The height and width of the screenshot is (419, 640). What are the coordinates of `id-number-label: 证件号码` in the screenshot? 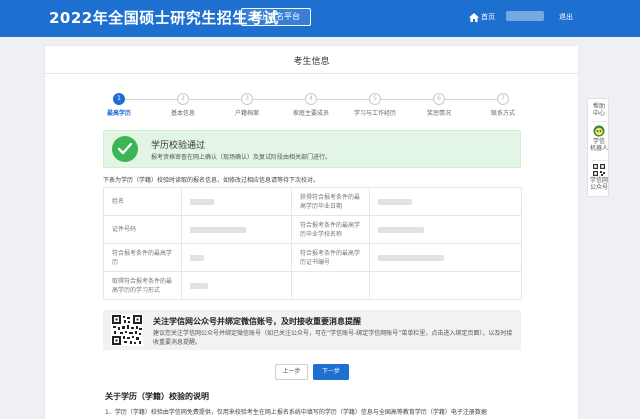 It's located at (142, 229).